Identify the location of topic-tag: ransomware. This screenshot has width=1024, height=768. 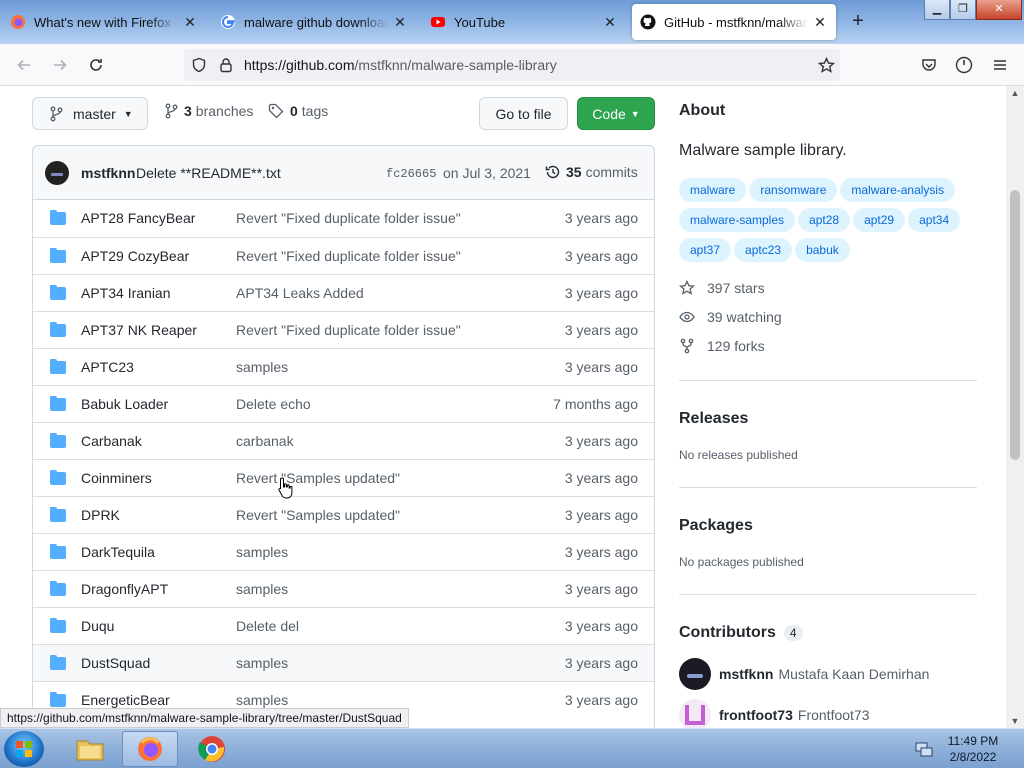
(793, 190).